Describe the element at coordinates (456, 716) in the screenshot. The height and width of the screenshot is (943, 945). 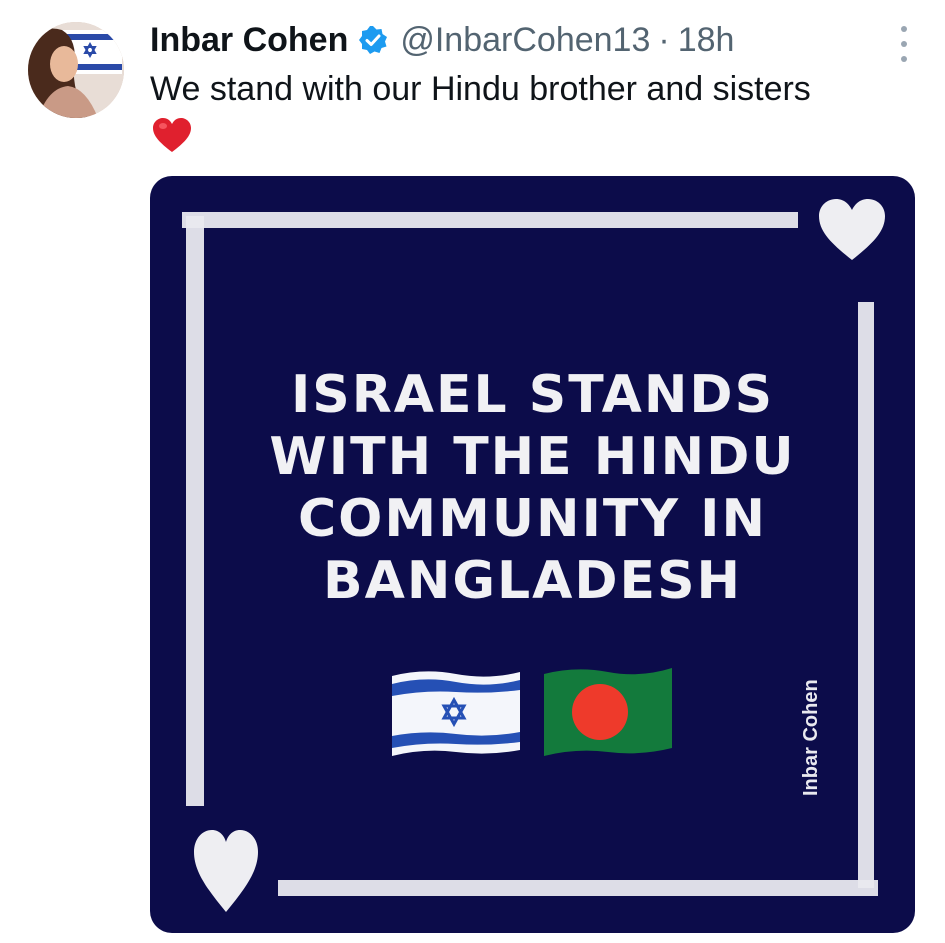
I see `israel-flag-icon` at that location.